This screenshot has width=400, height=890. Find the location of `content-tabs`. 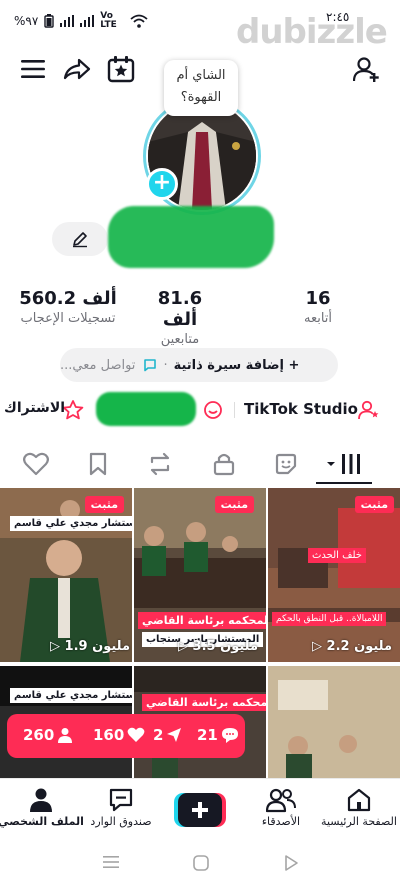

content-tabs is located at coordinates (200, 464).